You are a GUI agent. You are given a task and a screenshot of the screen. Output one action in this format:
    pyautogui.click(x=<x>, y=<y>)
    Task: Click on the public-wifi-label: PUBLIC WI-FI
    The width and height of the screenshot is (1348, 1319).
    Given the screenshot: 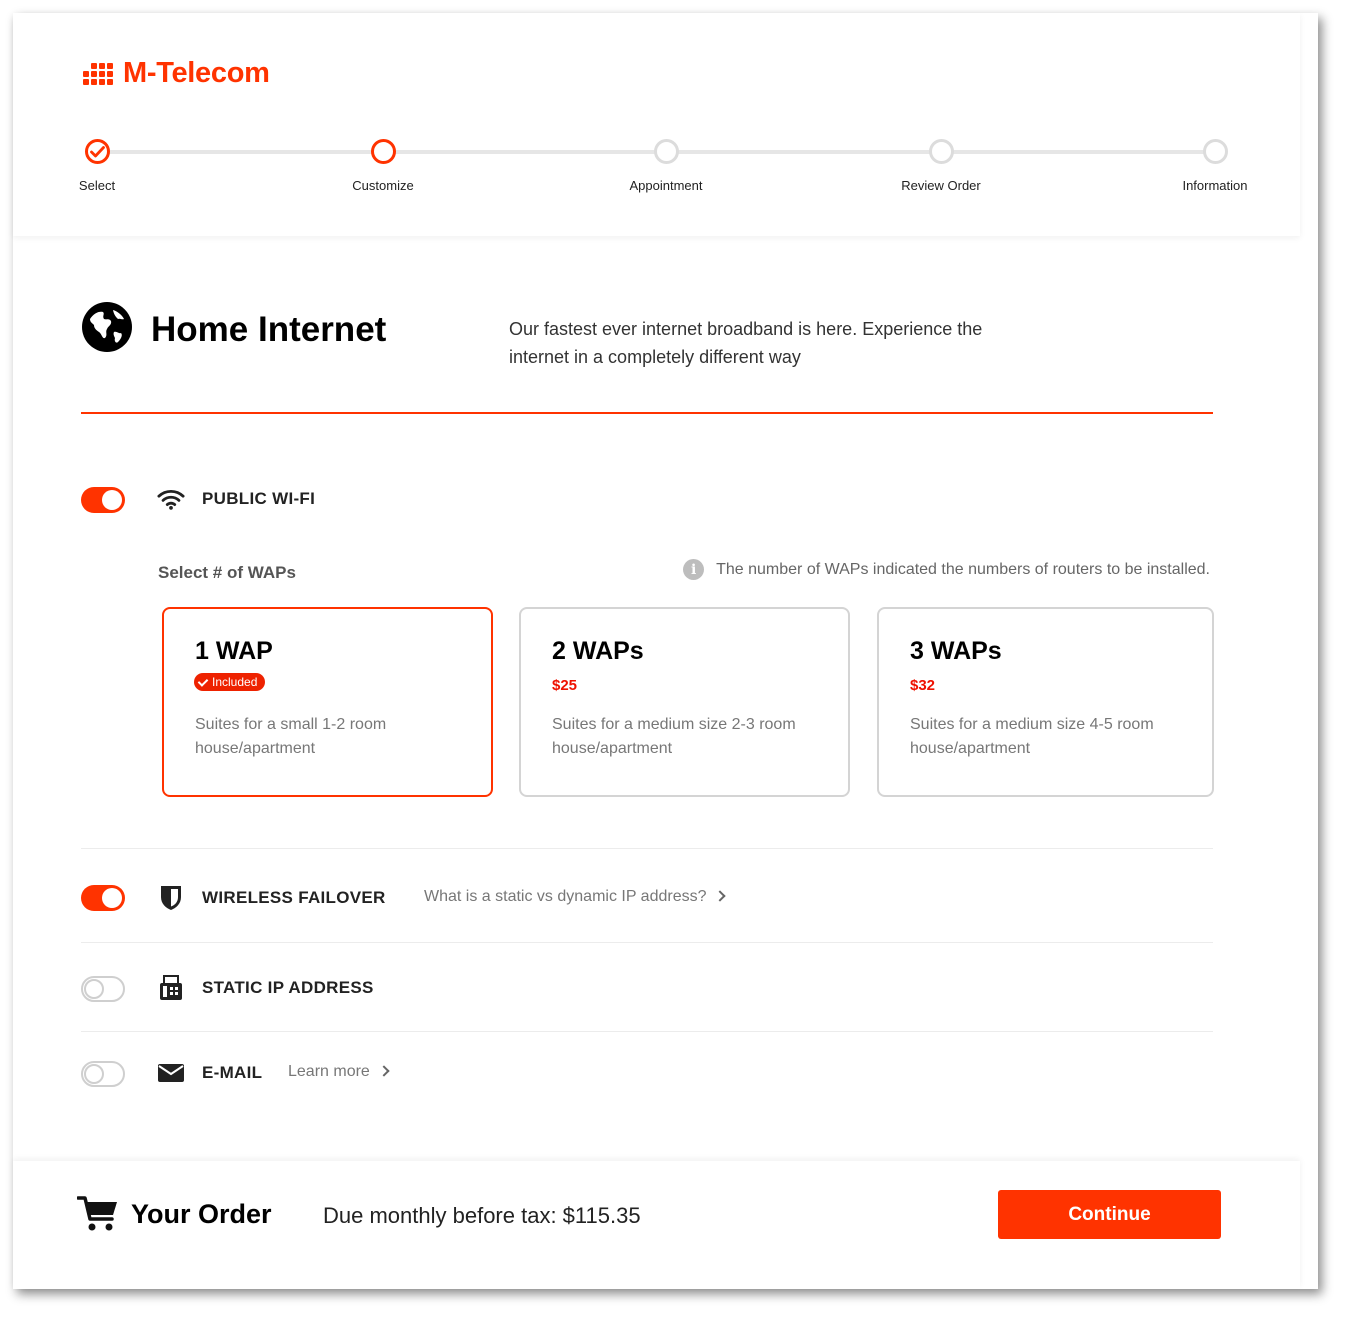 What is the action you would take?
    pyautogui.click(x=259, y=498)
    